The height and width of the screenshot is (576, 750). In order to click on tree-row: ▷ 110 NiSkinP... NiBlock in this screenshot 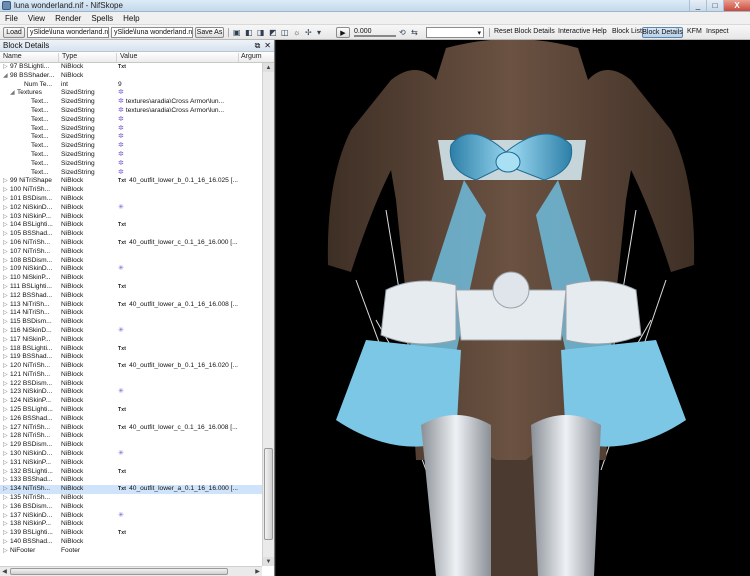, I will do `click(131, 278)`.